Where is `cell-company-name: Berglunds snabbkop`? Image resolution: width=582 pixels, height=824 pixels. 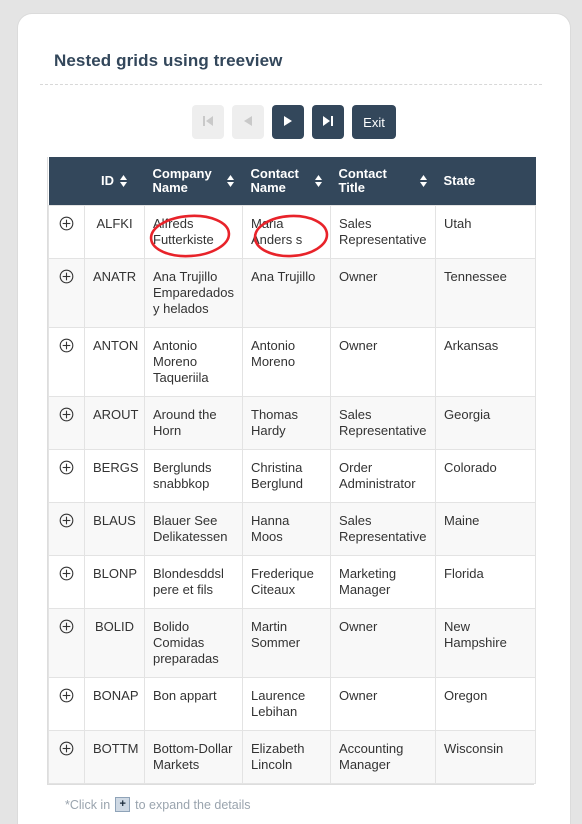
cell-company-name: Berglunds snabbkop is located at coordinates (193, 476).